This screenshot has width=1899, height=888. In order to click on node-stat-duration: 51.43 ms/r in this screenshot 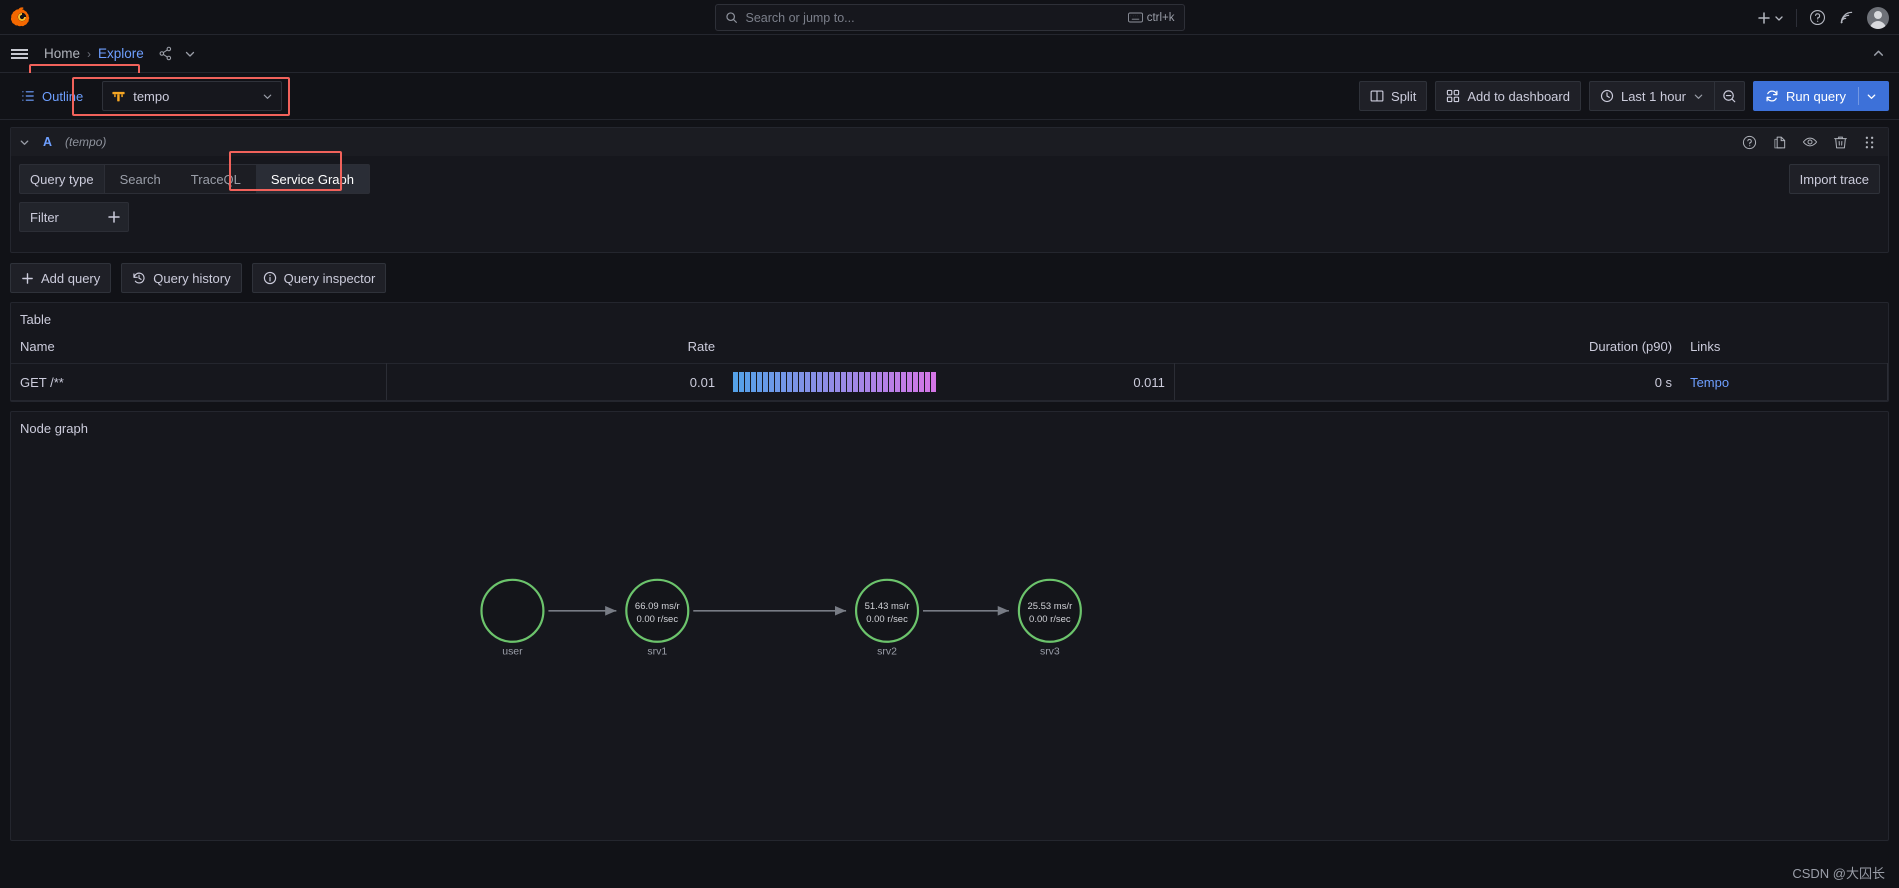, I will do `click(887, 606)`.